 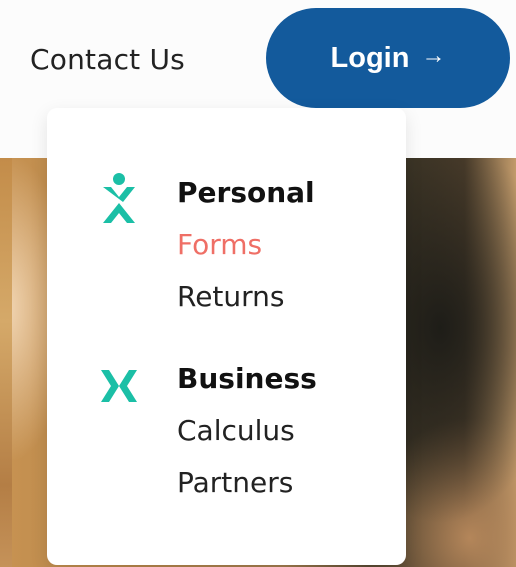 I want to click on menu-link-calculus: Calculus, so click(x=236, y=431).